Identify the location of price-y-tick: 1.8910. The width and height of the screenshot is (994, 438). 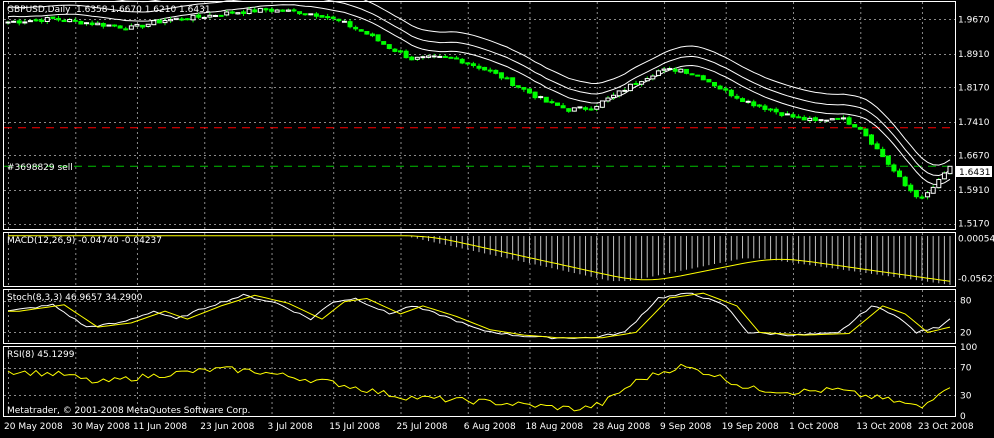
(974, 55).